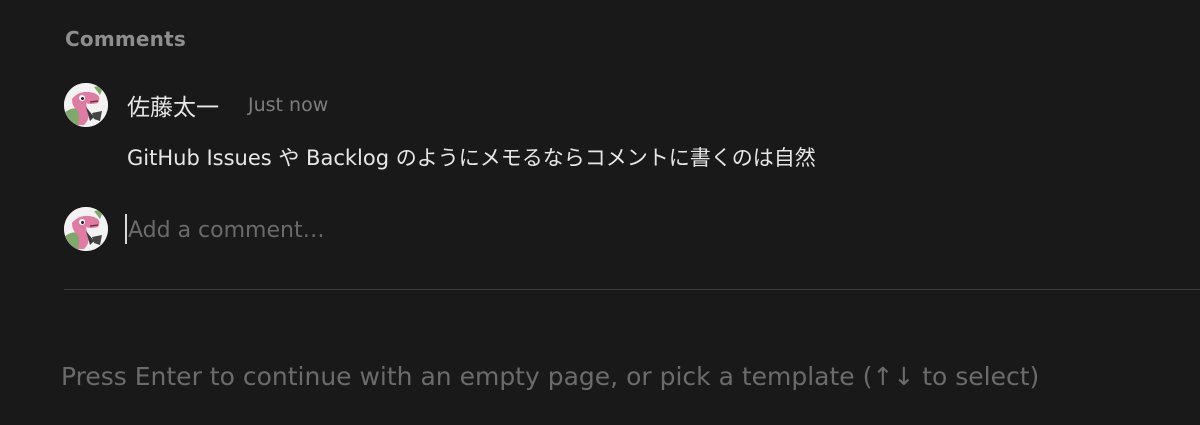 Image resolution: width=1200 pixels, height=425 pixels. I want to click on comment-input, so click(556, 230).